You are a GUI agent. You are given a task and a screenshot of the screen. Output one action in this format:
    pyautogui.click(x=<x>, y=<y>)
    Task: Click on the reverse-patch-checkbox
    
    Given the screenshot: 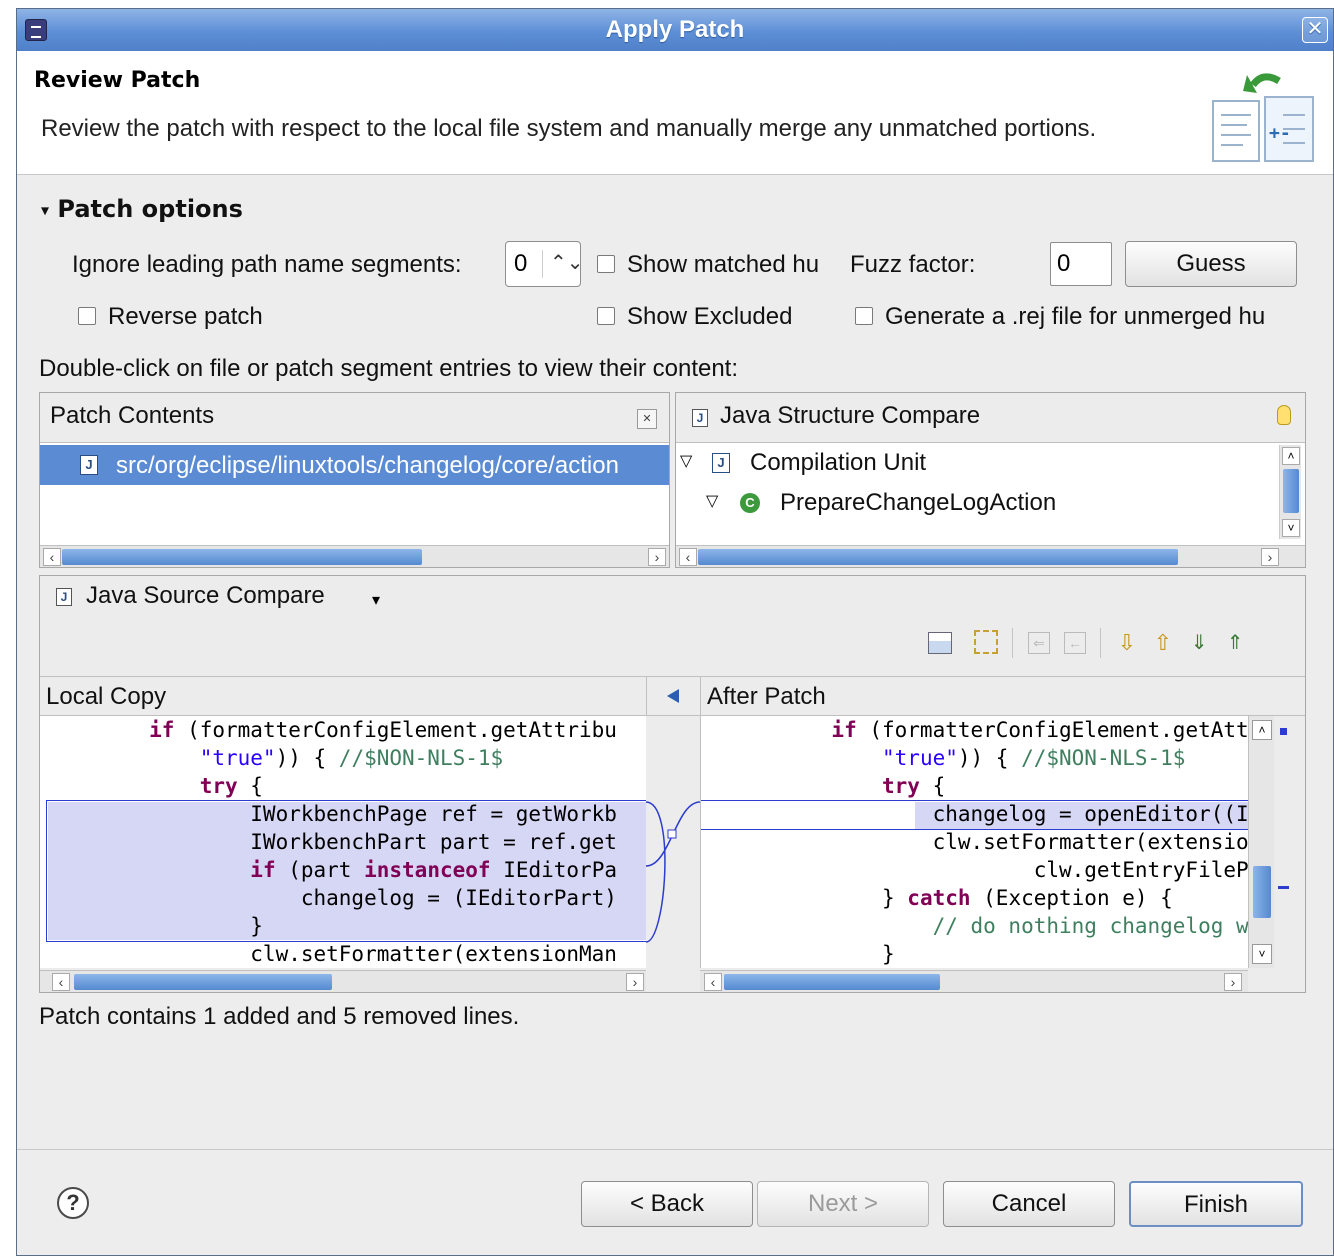 What is the action you would take?
    pyautogui.click(x=87, y=316)
    